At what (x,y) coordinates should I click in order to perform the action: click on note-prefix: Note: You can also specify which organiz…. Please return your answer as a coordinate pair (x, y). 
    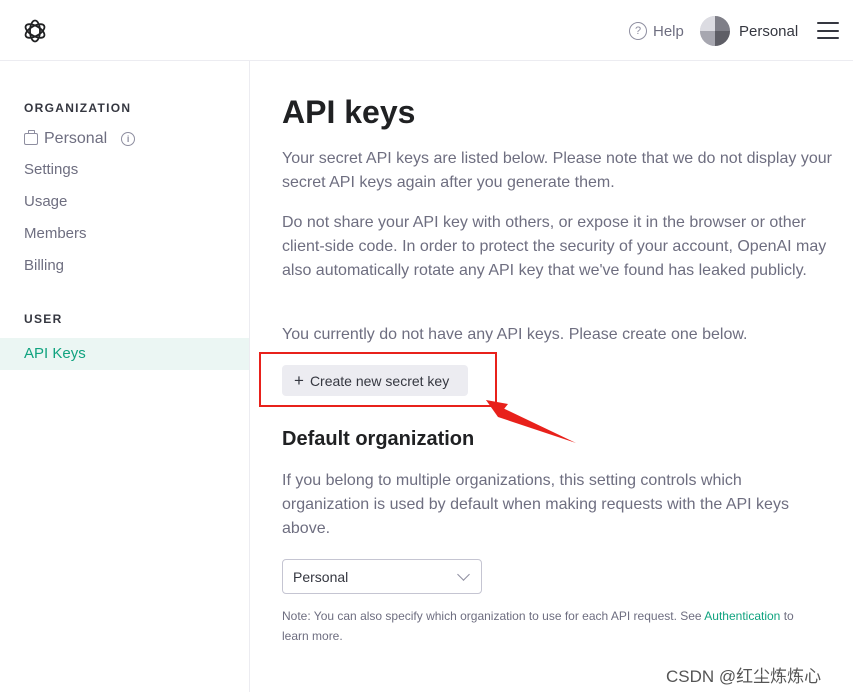
    Looking at the image, I should click on (492, 616).